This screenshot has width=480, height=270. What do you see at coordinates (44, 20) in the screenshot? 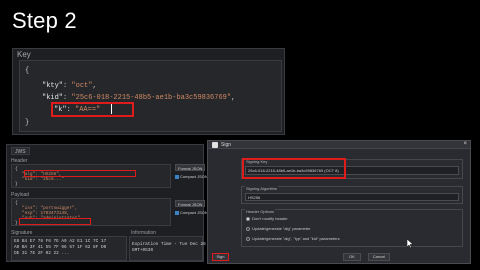
I see `slide-title: Step 2` at bounding box center [44, 20].